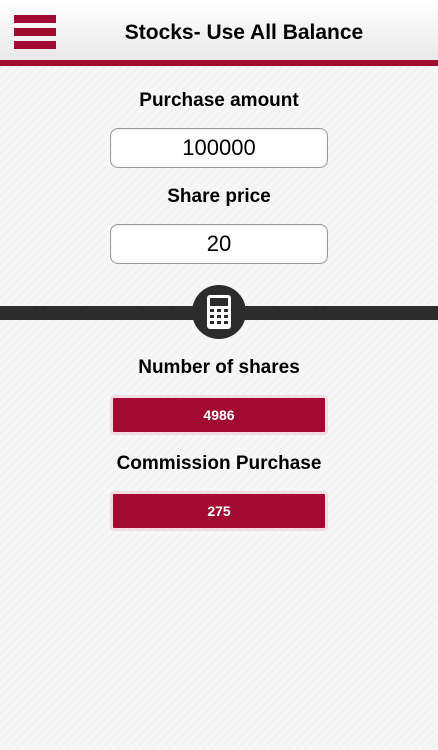 Image resolution: width=438 pixels, height=750 pixels. I want to click on share-price-label: Share price, so click(219, 196).